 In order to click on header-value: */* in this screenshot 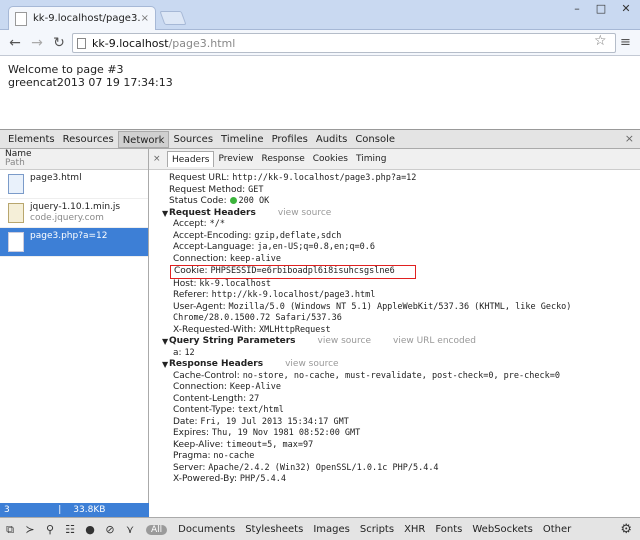, I will do `click(217, 224)`.